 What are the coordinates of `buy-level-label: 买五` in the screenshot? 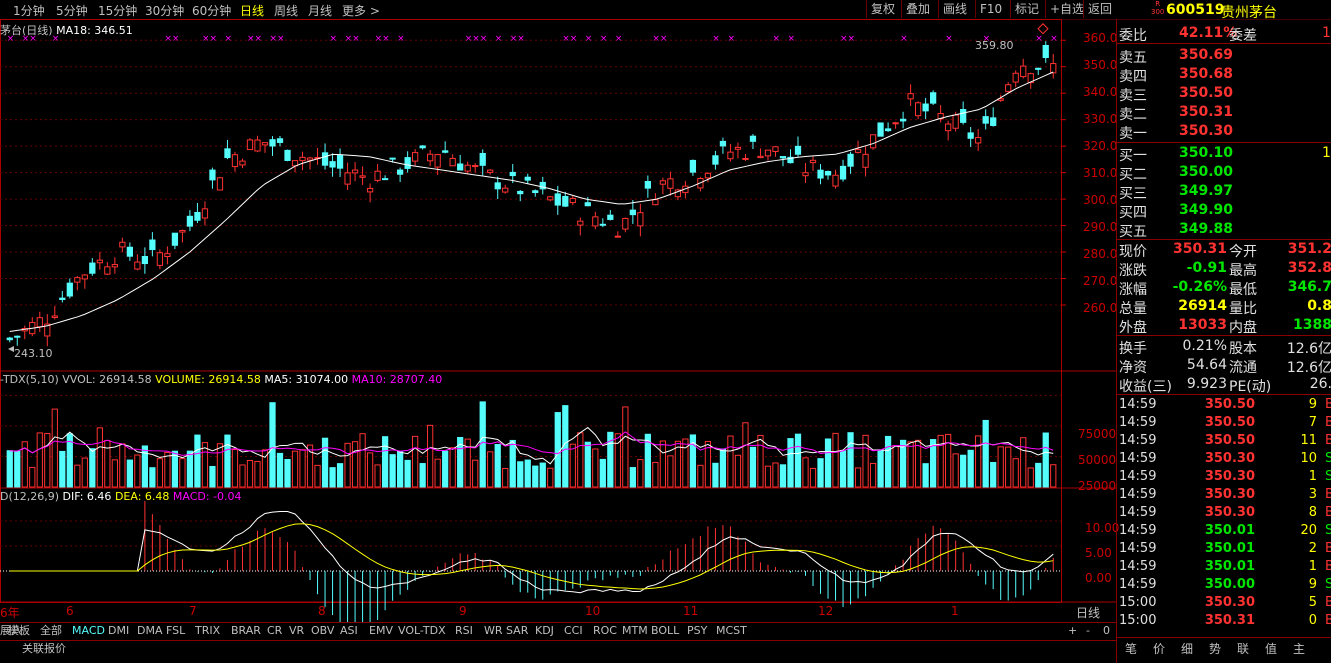 It's located at (1133, 232).